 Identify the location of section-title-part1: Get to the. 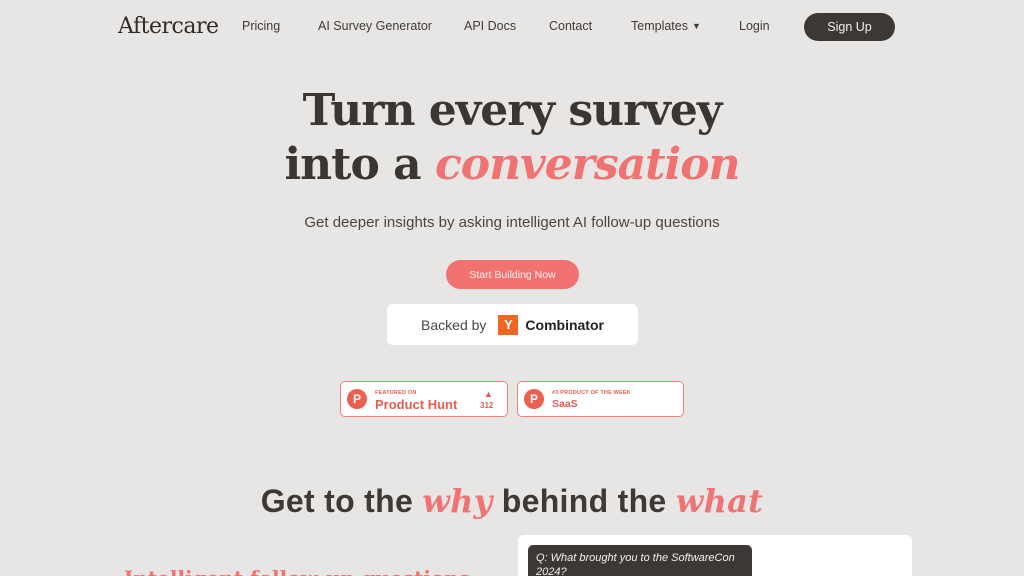
(341, 501).